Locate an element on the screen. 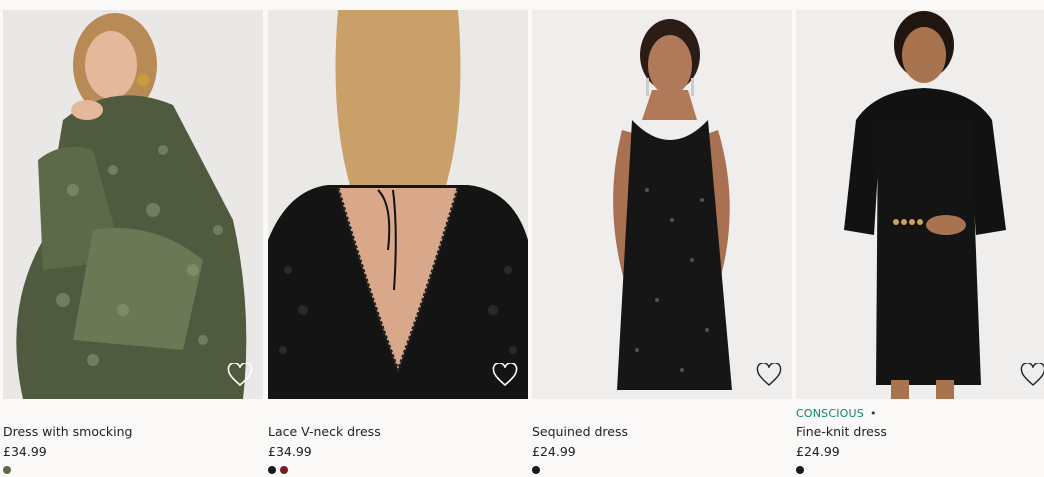  product-title: Lace V-neck dress is located at coordinates (324, 431).